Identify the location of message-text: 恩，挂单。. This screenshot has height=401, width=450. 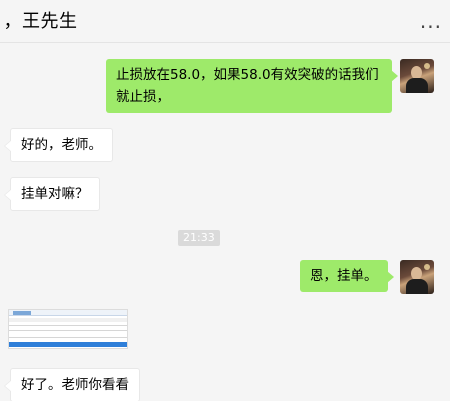
(344, 276).